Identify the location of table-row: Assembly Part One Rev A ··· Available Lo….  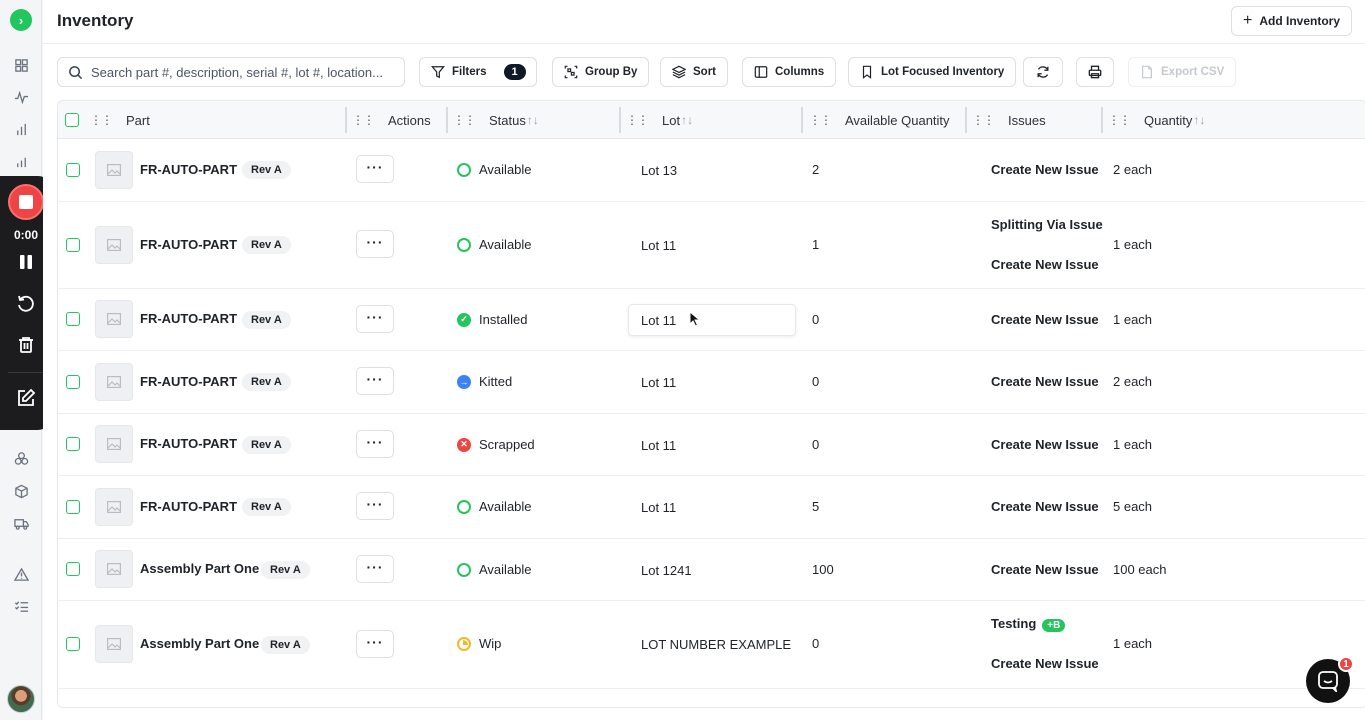
(711, 570).